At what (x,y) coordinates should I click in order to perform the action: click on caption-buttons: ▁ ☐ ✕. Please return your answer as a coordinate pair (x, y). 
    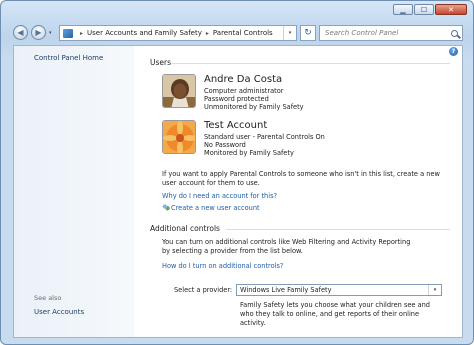
    Looking at the image, I should click on (430, 9).